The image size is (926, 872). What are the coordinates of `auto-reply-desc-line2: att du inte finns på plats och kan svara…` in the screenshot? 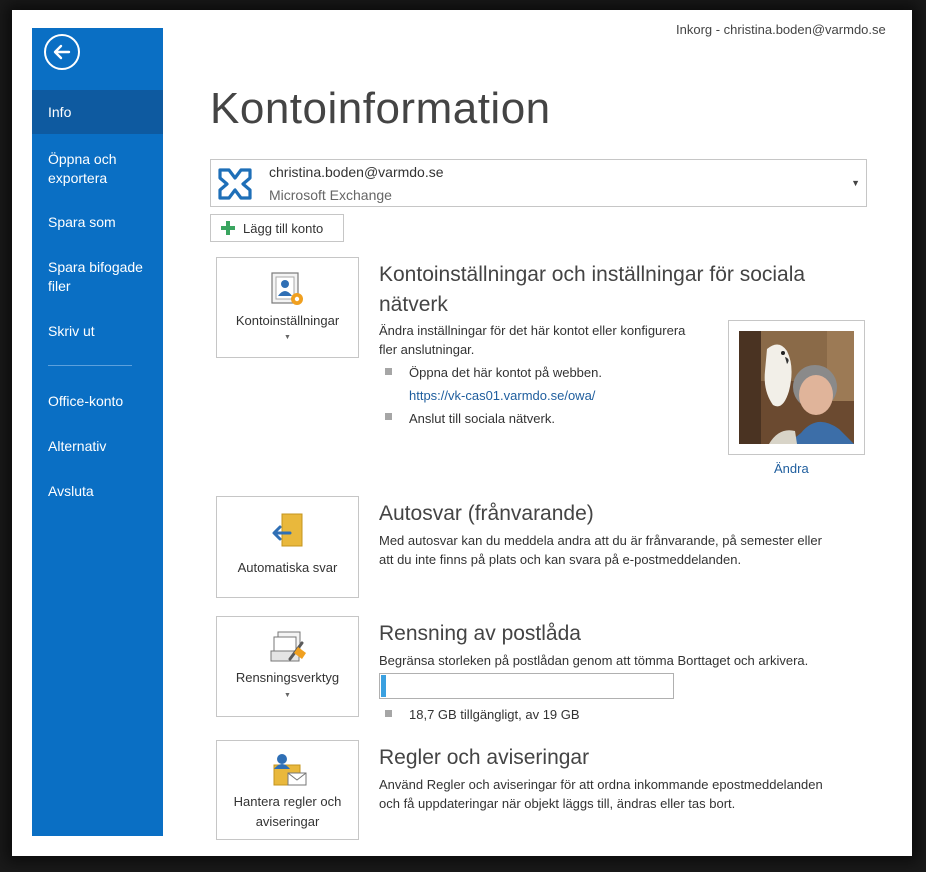 It's located at (560, 559).